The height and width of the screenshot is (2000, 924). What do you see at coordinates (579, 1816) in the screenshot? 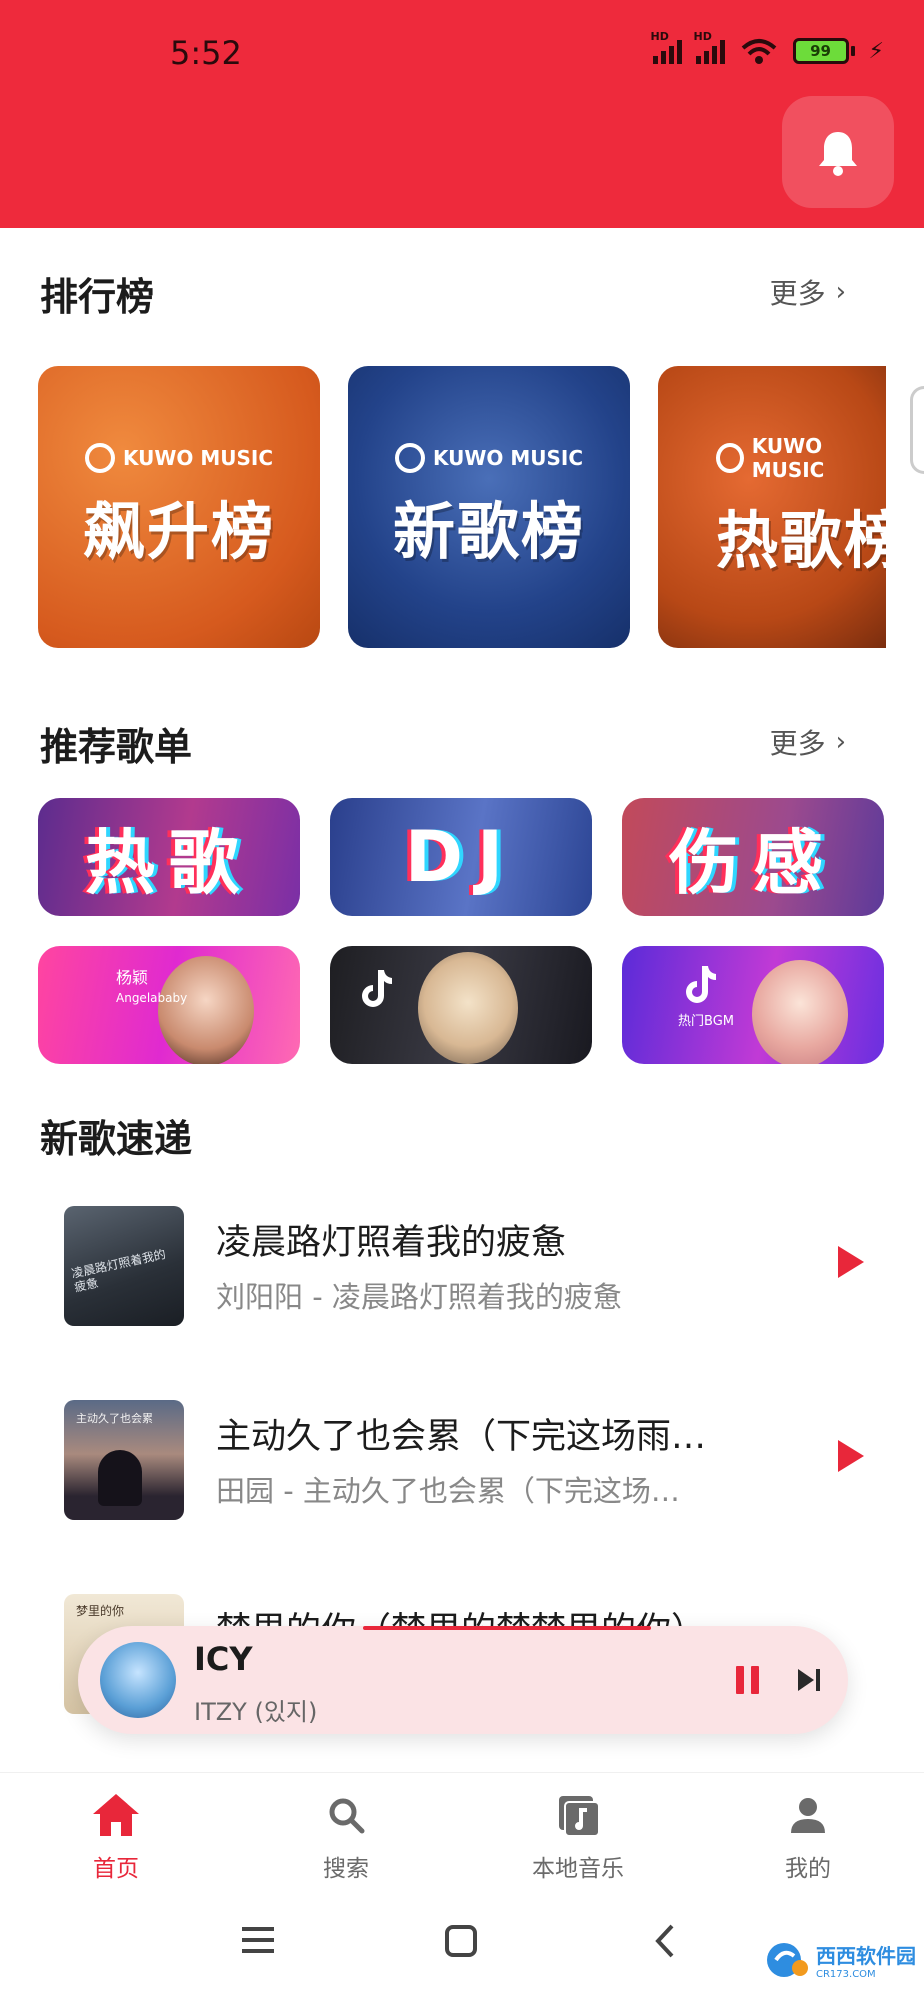
I see `local-music-icon` at bounding box center [579, 1816].